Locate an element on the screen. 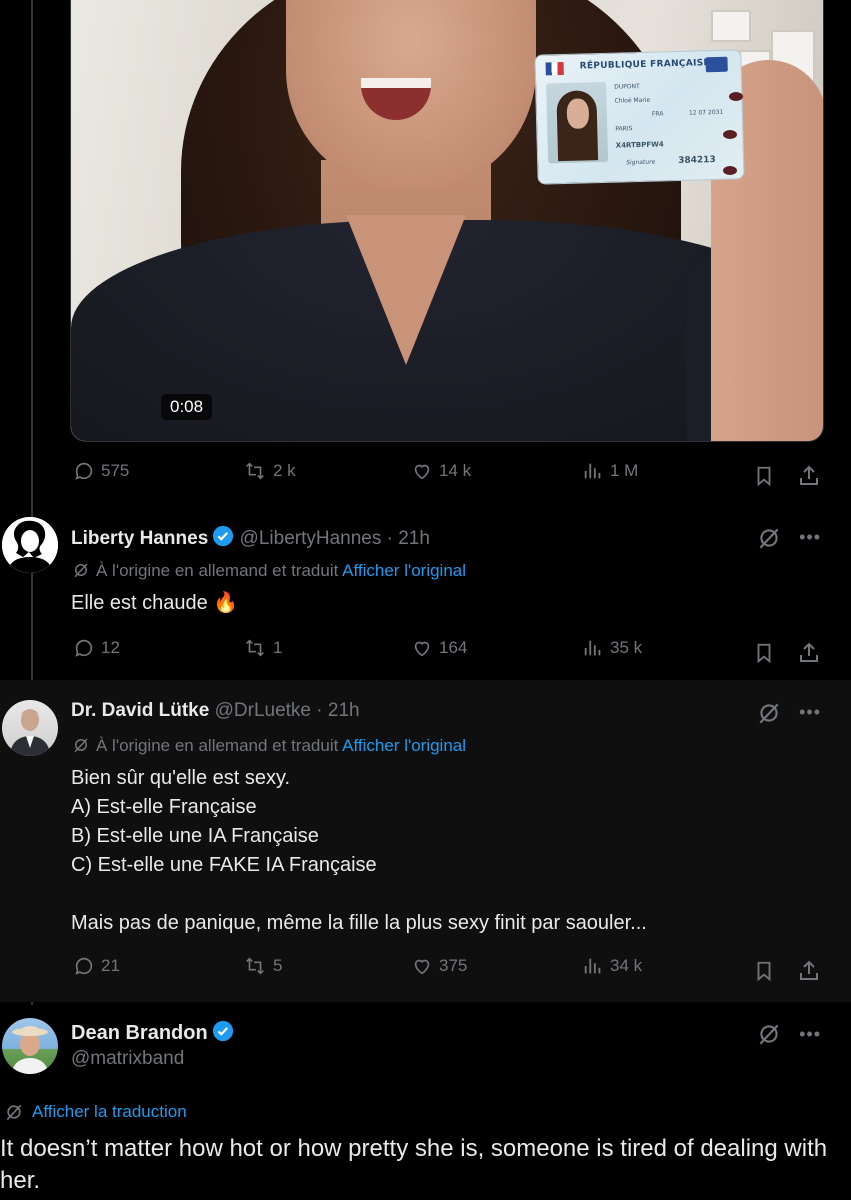 The height and width of the screenshot is (1200, 851). french-flag-icon is located at coordinates (554, 68).